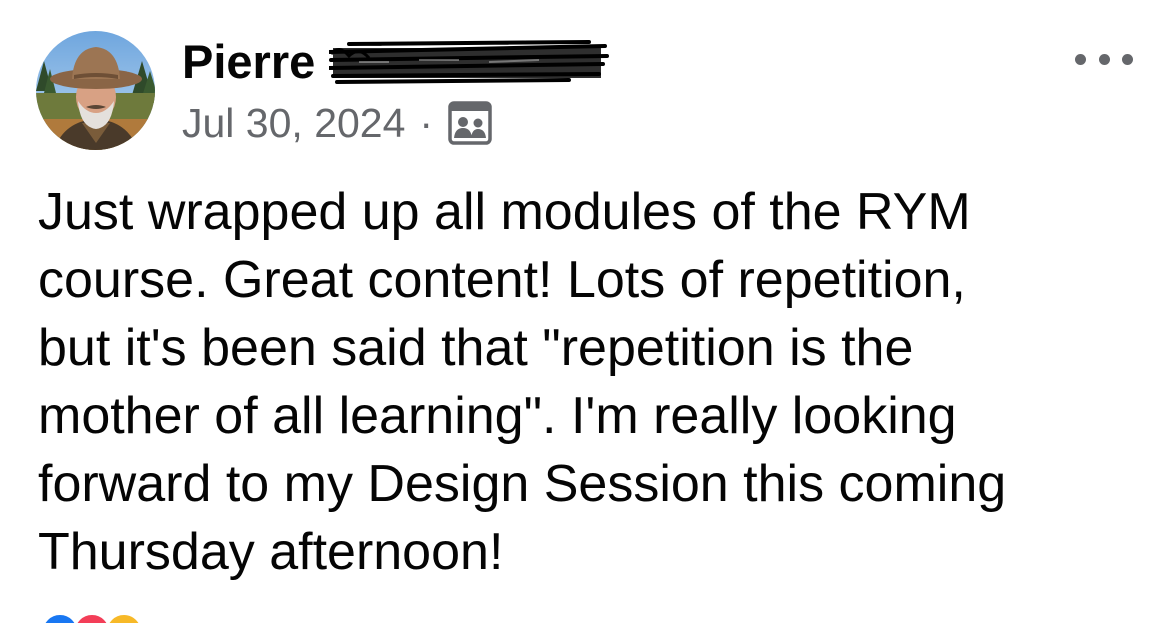 The height and width of the screenshot is (623, 1169). I want to click on haha-icon, so click(124, 617).